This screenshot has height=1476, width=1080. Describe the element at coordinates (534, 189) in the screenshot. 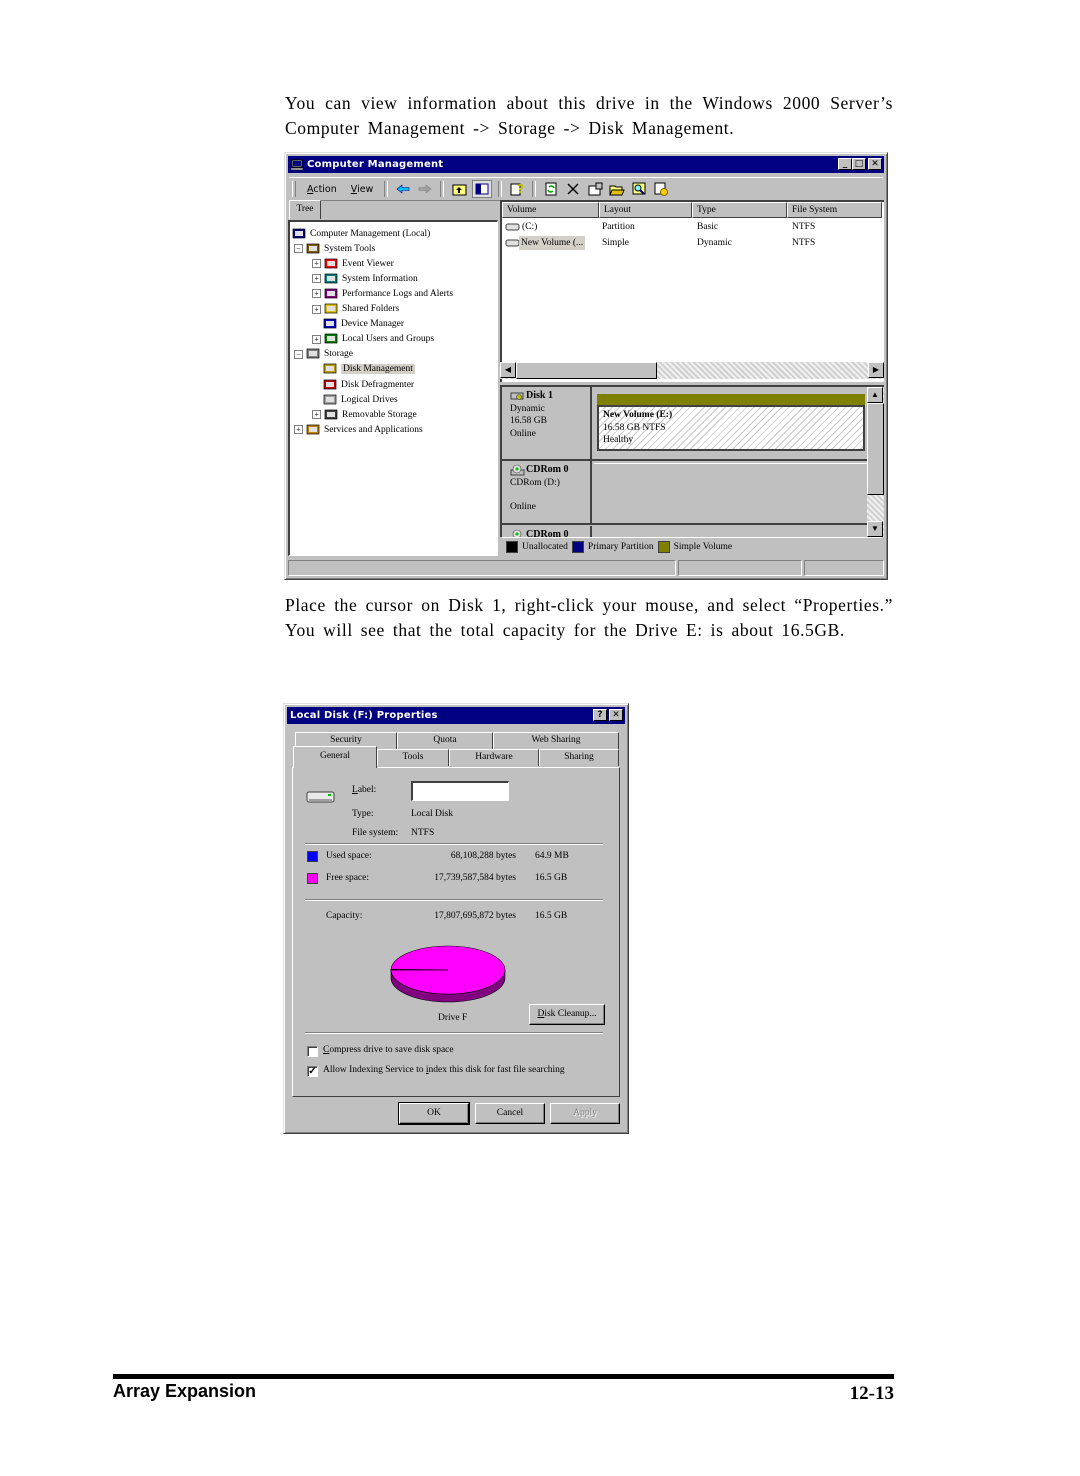

I see `toolbar-separator` at that location.